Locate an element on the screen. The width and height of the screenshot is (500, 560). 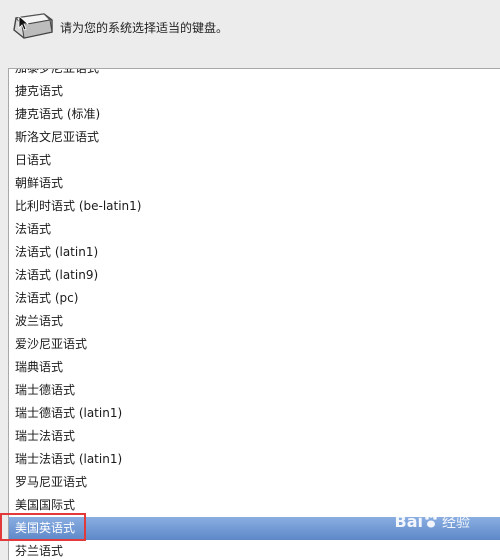
list-item: 日语式 is located at coordinates (254, 160).